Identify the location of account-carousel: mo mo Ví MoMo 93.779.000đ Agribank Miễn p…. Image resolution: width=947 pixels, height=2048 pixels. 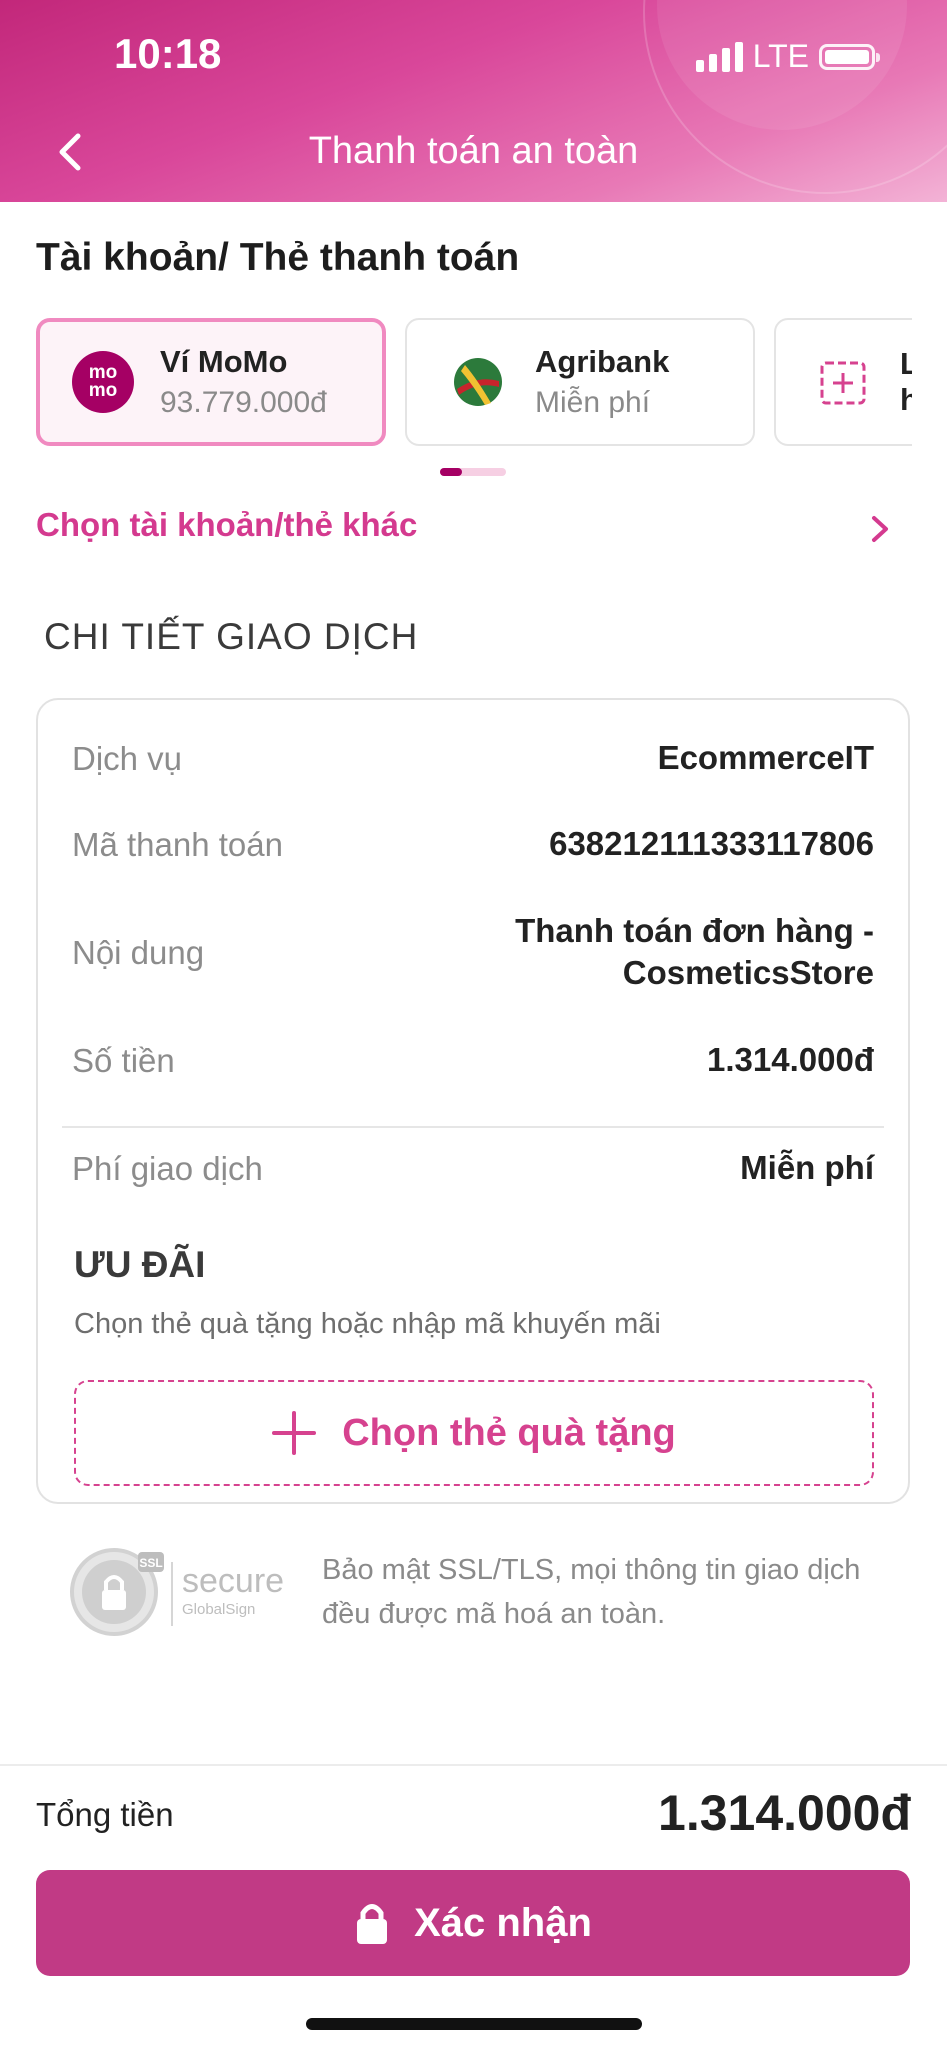
(474, 384).